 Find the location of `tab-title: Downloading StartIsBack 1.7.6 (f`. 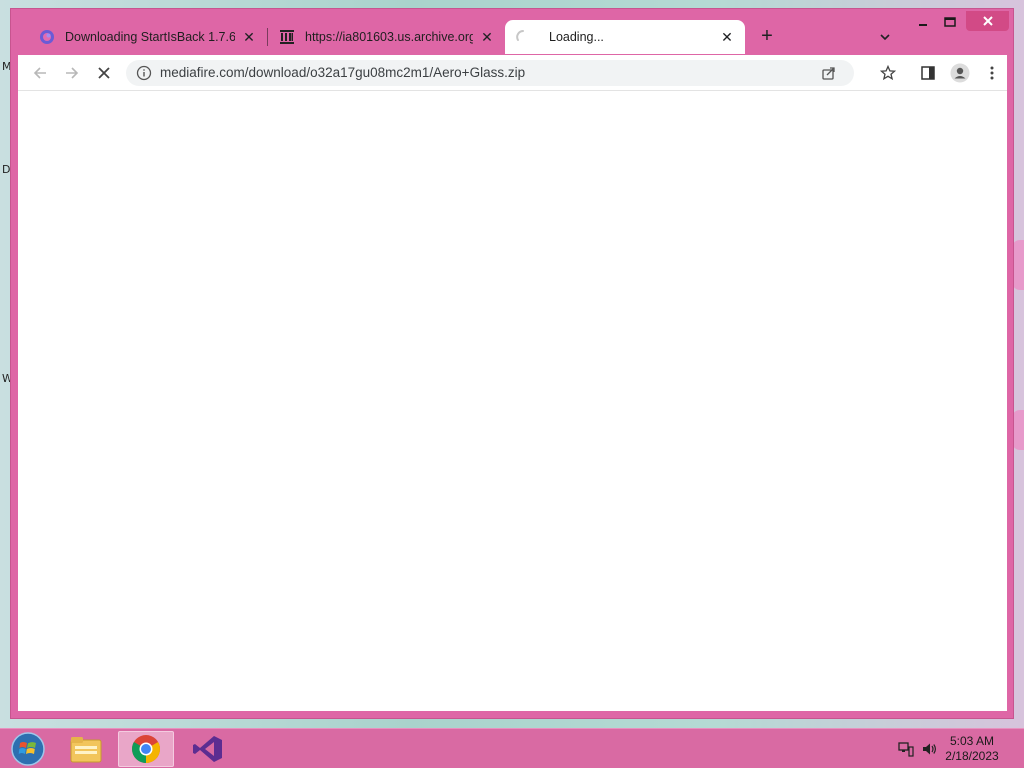

tab-title: Downloading StartIsBack 1.7.6 (f is located at coordinates (150, 37).